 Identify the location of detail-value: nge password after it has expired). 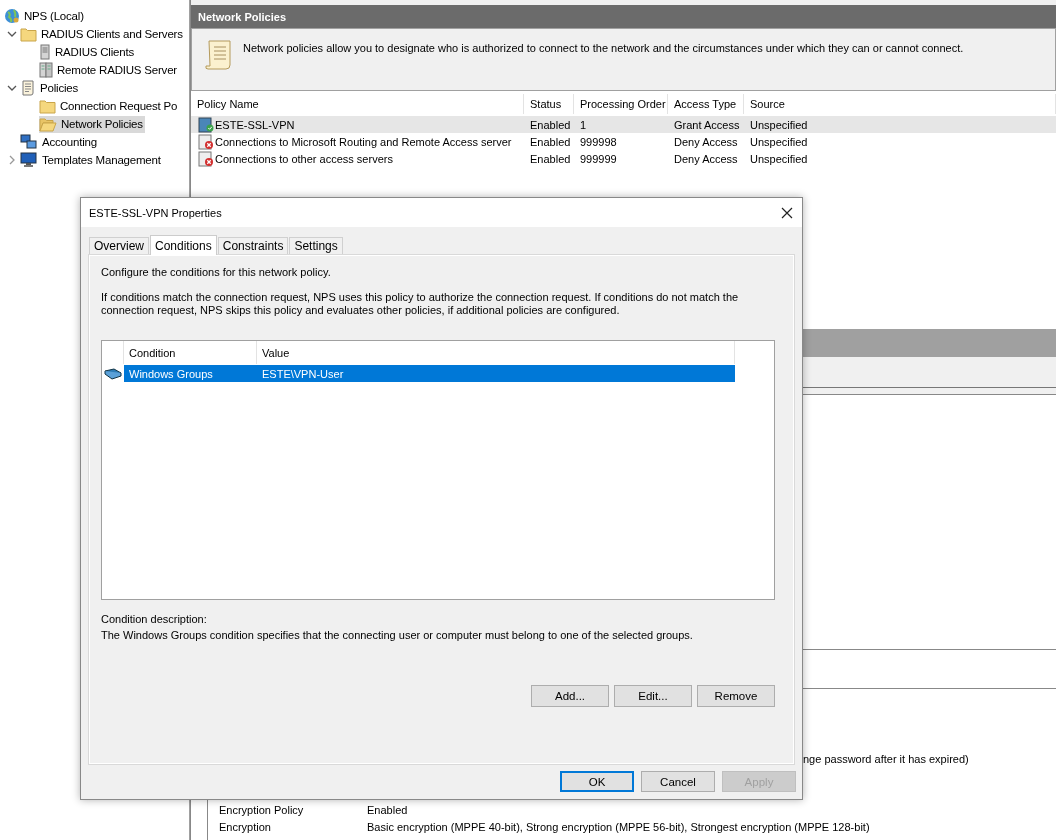
(886, 758).